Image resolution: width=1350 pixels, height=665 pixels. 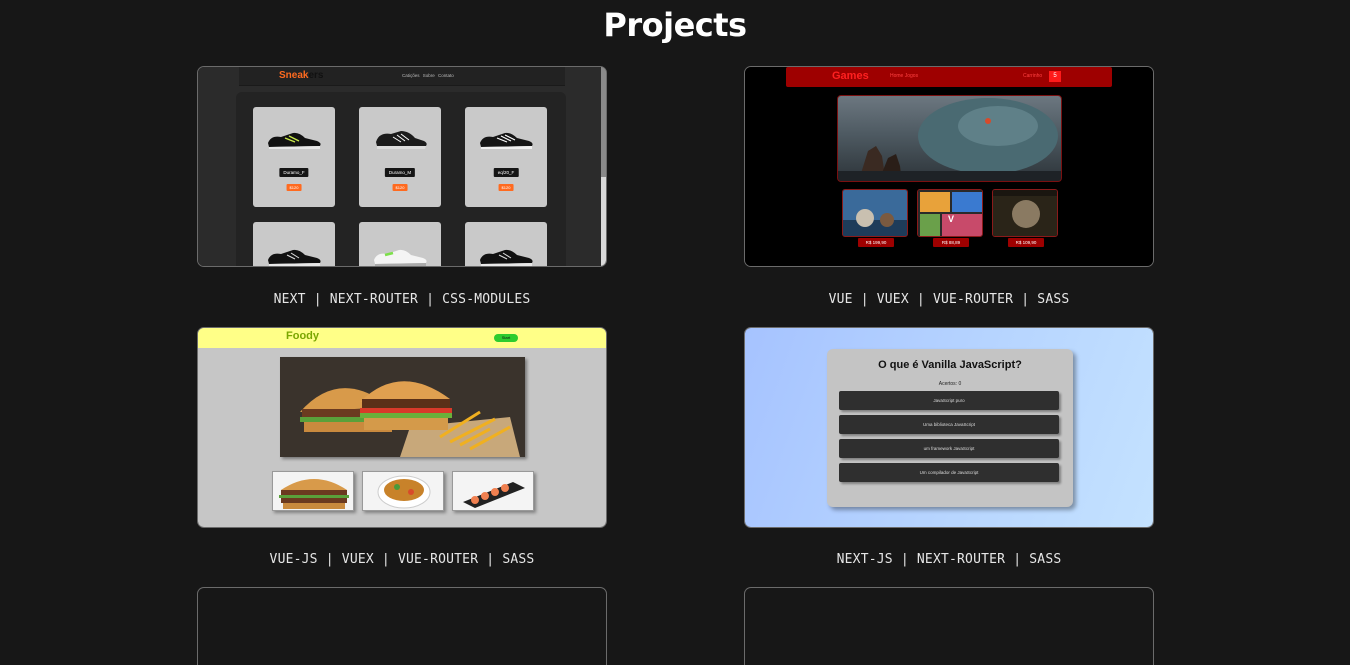 What do you see at coordinates (506, 157) in the screenshot?
I see `product-card: eq/20_F $120` at bounding box center [506, 157].